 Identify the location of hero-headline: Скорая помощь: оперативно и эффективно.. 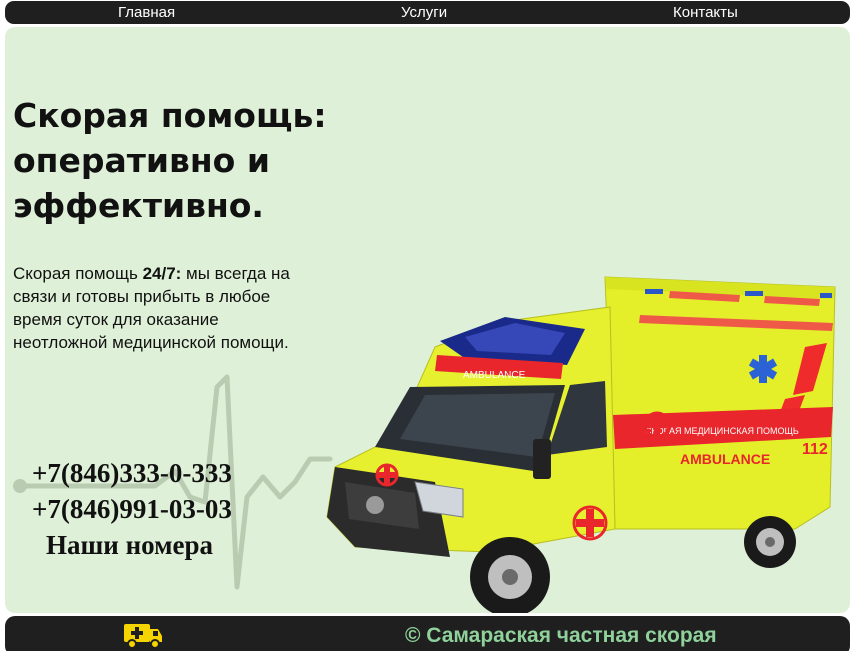
(203, 160).